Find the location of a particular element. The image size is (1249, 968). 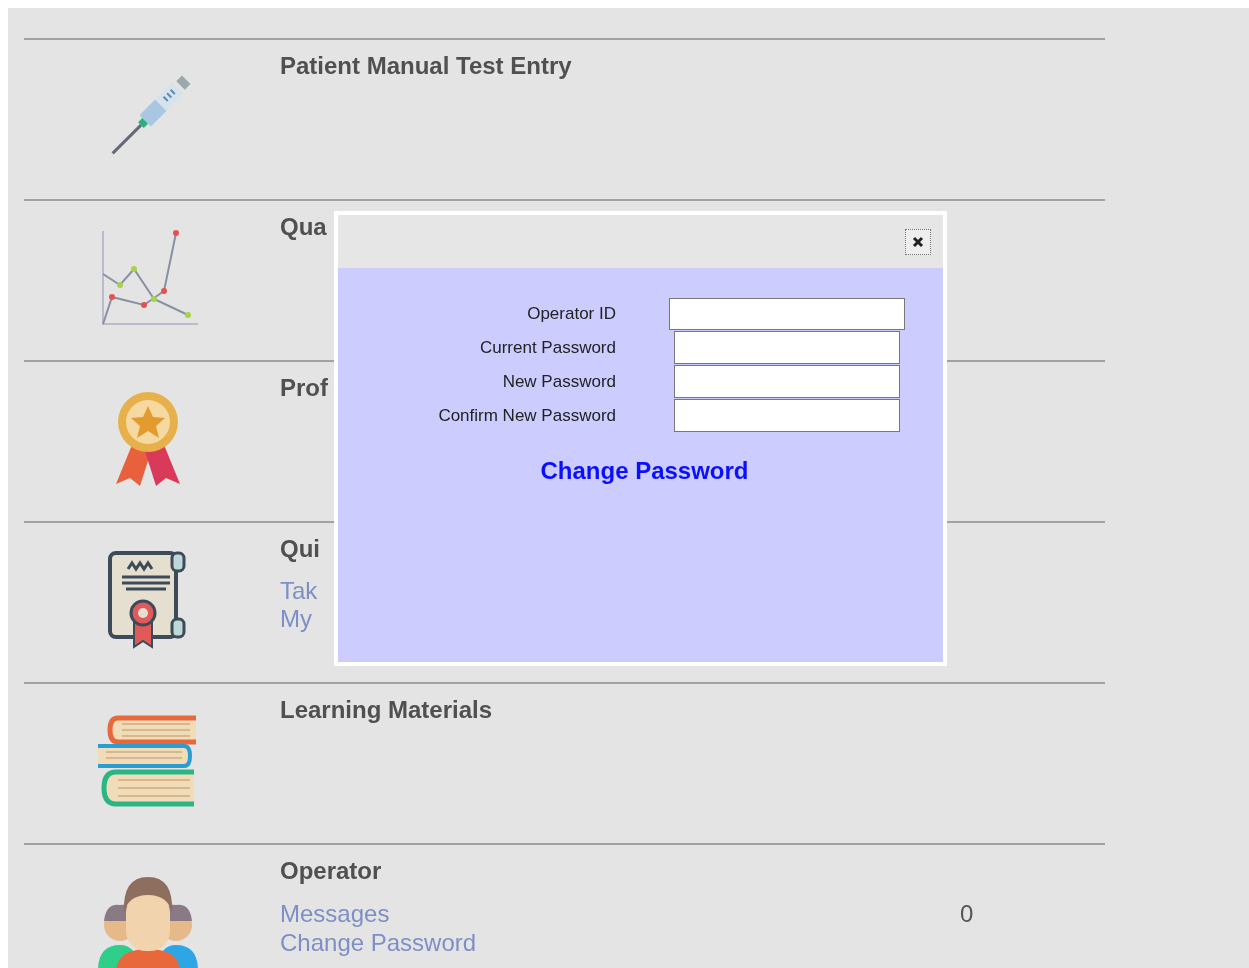

section-title: Learning Materials is located at coordinates (386, 710).